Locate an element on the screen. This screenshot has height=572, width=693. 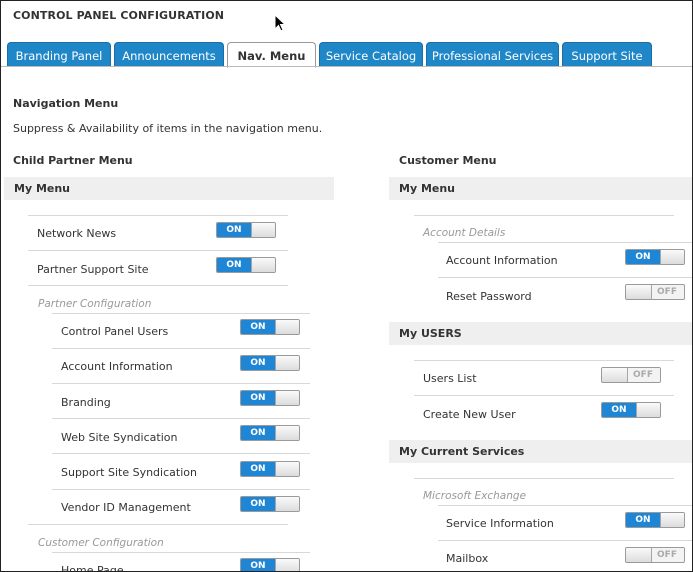
mouse-cursor-icon is located at coordinates (280, 23).